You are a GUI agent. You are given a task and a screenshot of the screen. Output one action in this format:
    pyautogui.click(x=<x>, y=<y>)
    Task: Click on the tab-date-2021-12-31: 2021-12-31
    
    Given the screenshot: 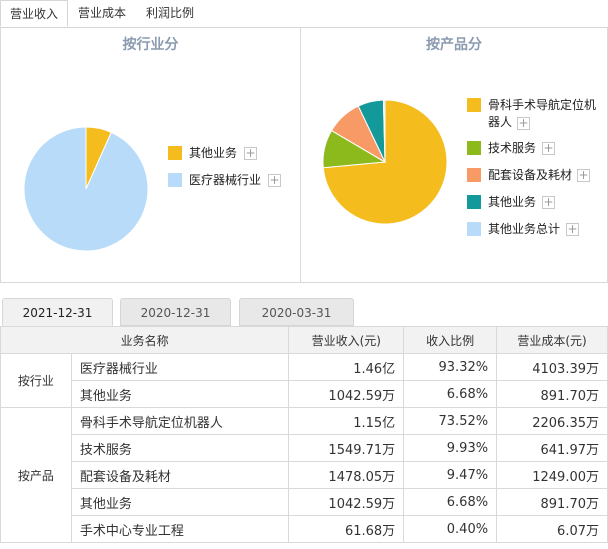 What is the action you would take?
    pyautogui.click(x=57, y=312)
    